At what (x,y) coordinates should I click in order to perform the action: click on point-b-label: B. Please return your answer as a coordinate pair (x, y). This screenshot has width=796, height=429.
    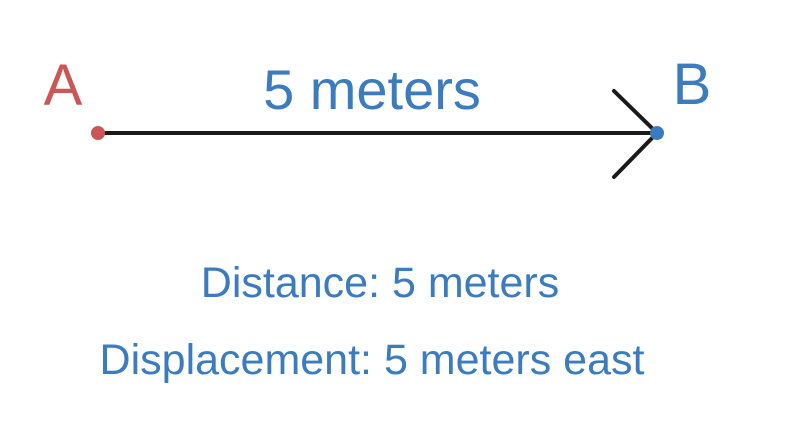
    Looking at the image, I should click on (692, 84).